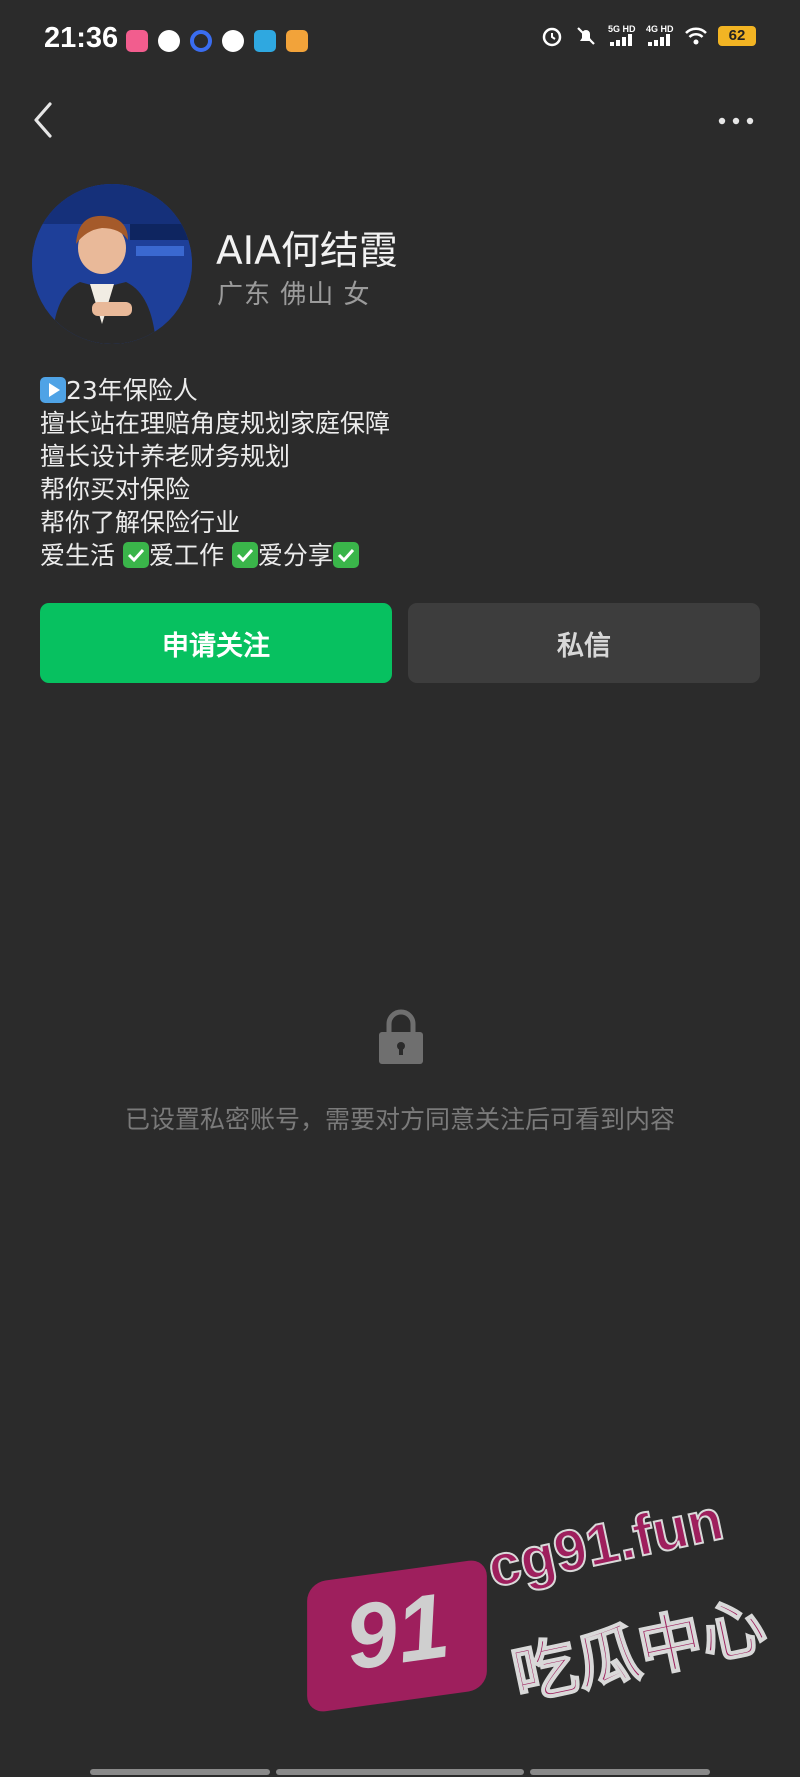 The height and width of the screenshot is (1777, 800). I want to click on wifi-icon, so click(696, 36).